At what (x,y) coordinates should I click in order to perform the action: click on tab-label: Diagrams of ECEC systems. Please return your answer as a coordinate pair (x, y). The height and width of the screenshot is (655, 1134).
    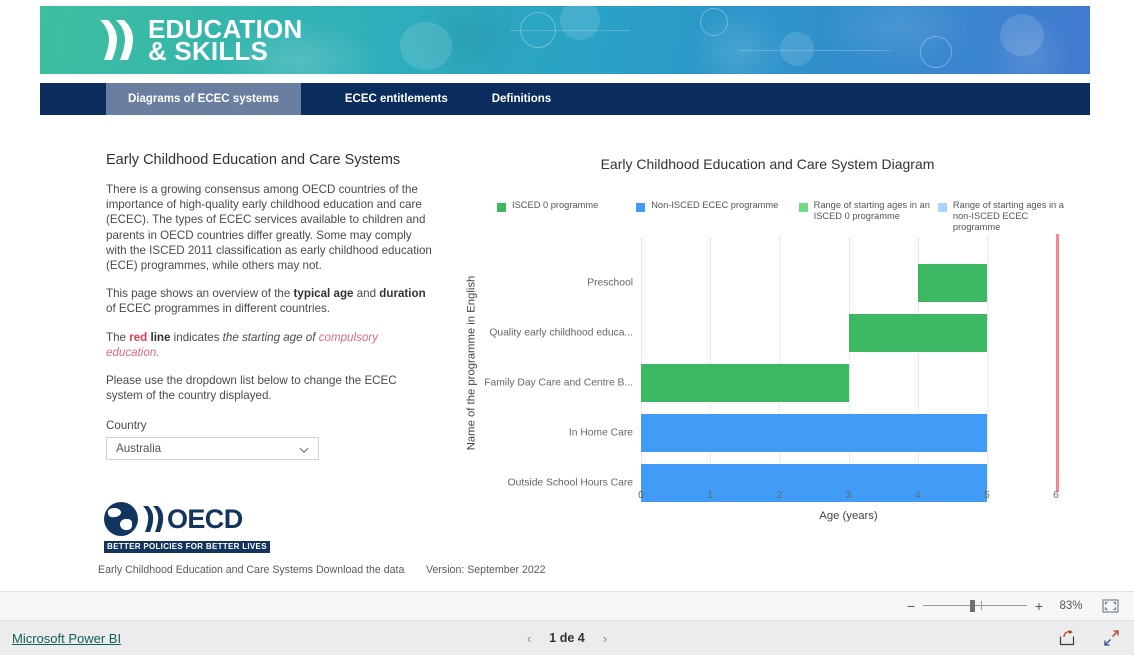
    Looking at the image, I should click on (203, 99).